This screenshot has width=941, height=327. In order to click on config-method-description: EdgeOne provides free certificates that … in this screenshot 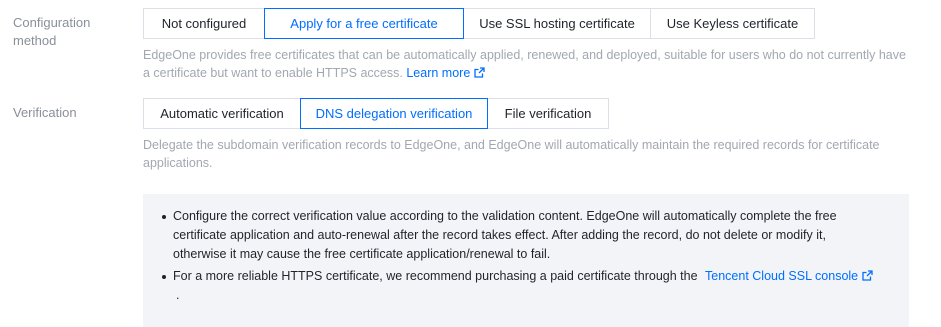, I will do `click(528, 64)`.